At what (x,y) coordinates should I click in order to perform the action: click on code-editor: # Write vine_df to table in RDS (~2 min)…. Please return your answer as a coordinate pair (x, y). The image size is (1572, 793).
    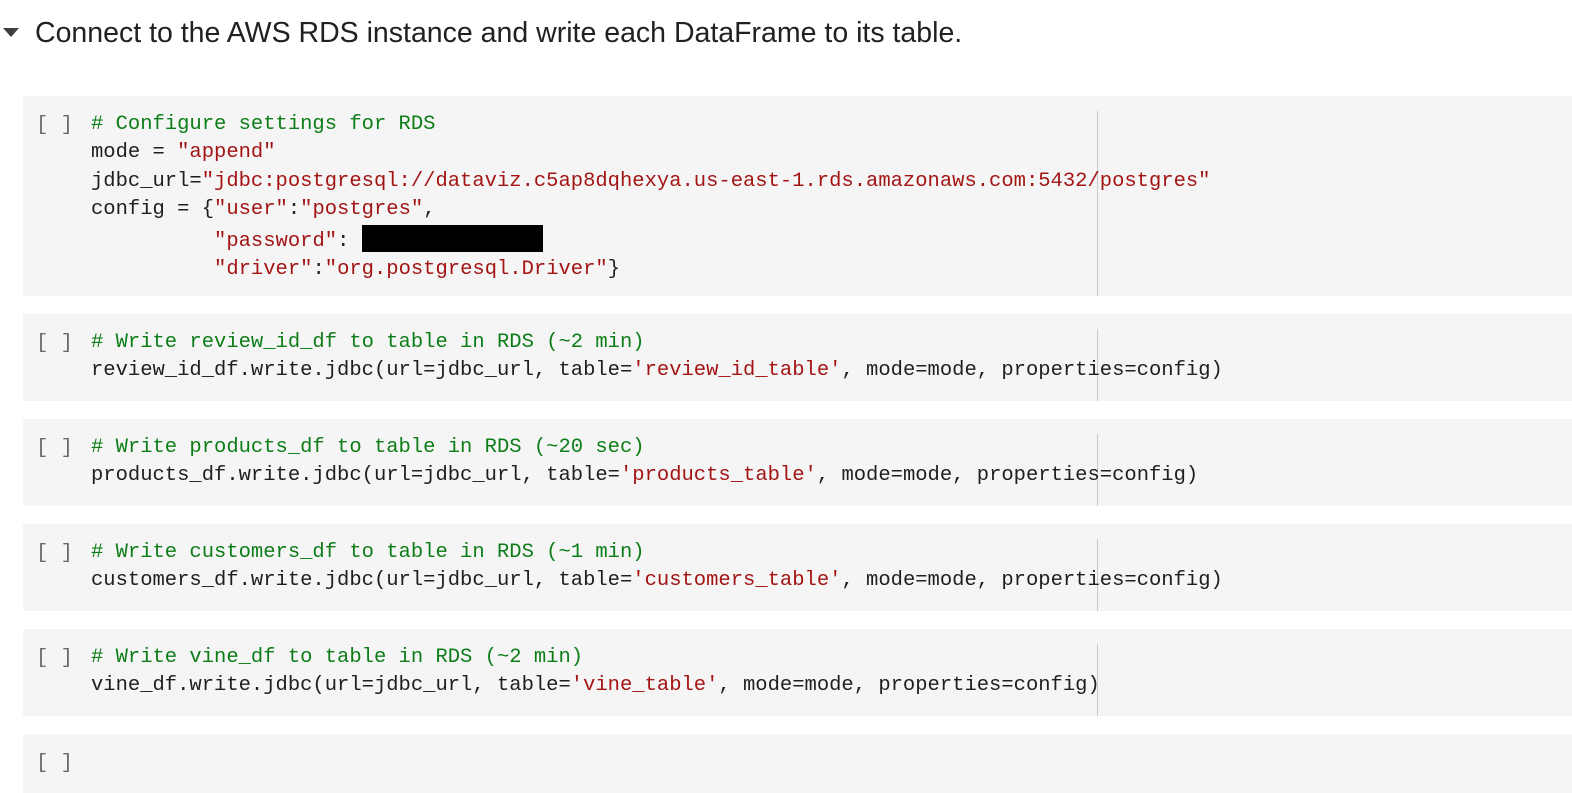
    Looking at the image, I should click on (595, 672).